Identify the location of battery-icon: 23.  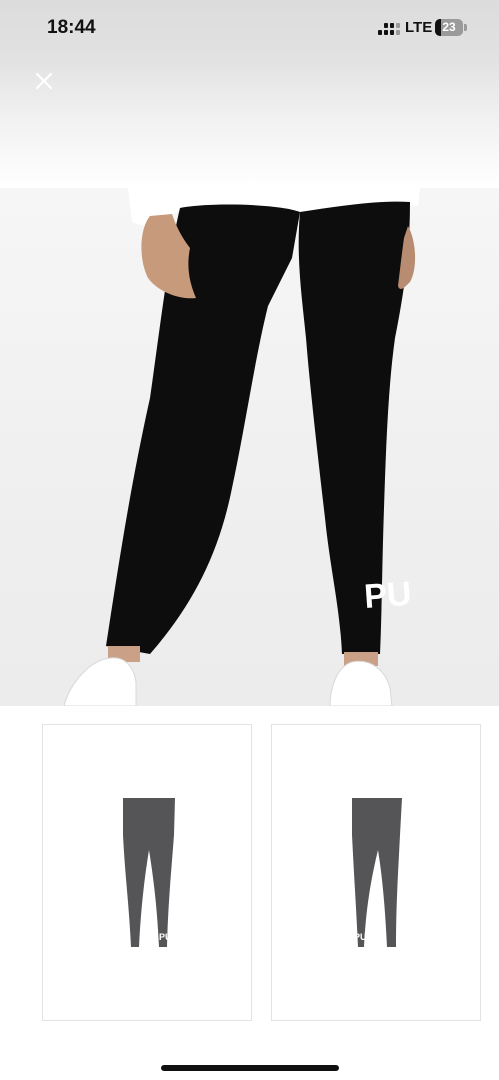
(449, 27).